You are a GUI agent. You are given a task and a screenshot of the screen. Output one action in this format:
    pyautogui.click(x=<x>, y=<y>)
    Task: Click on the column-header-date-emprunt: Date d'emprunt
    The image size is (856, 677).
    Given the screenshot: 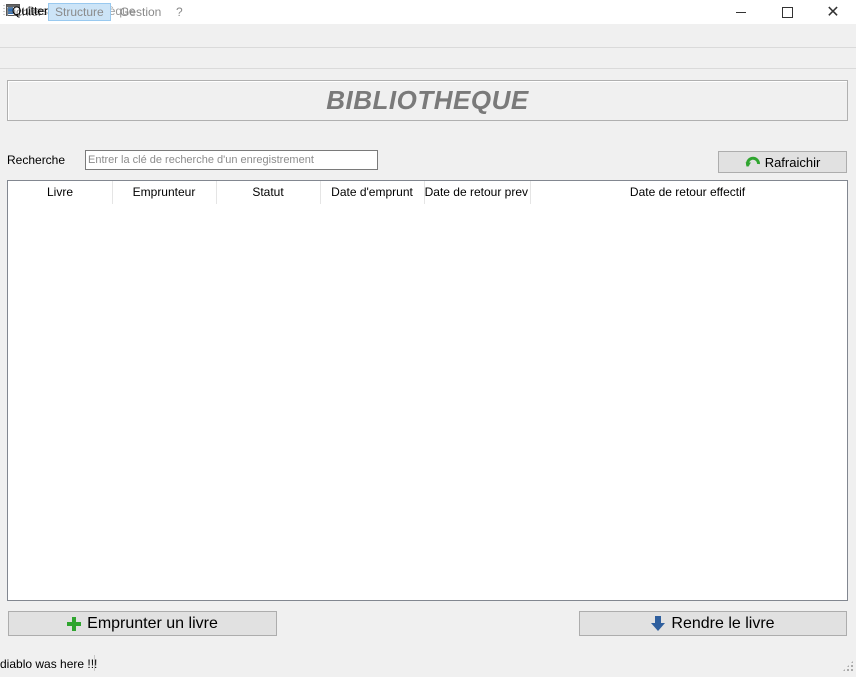 What is the action you would take?
    pyautogui.click(x=372, y=192)
    